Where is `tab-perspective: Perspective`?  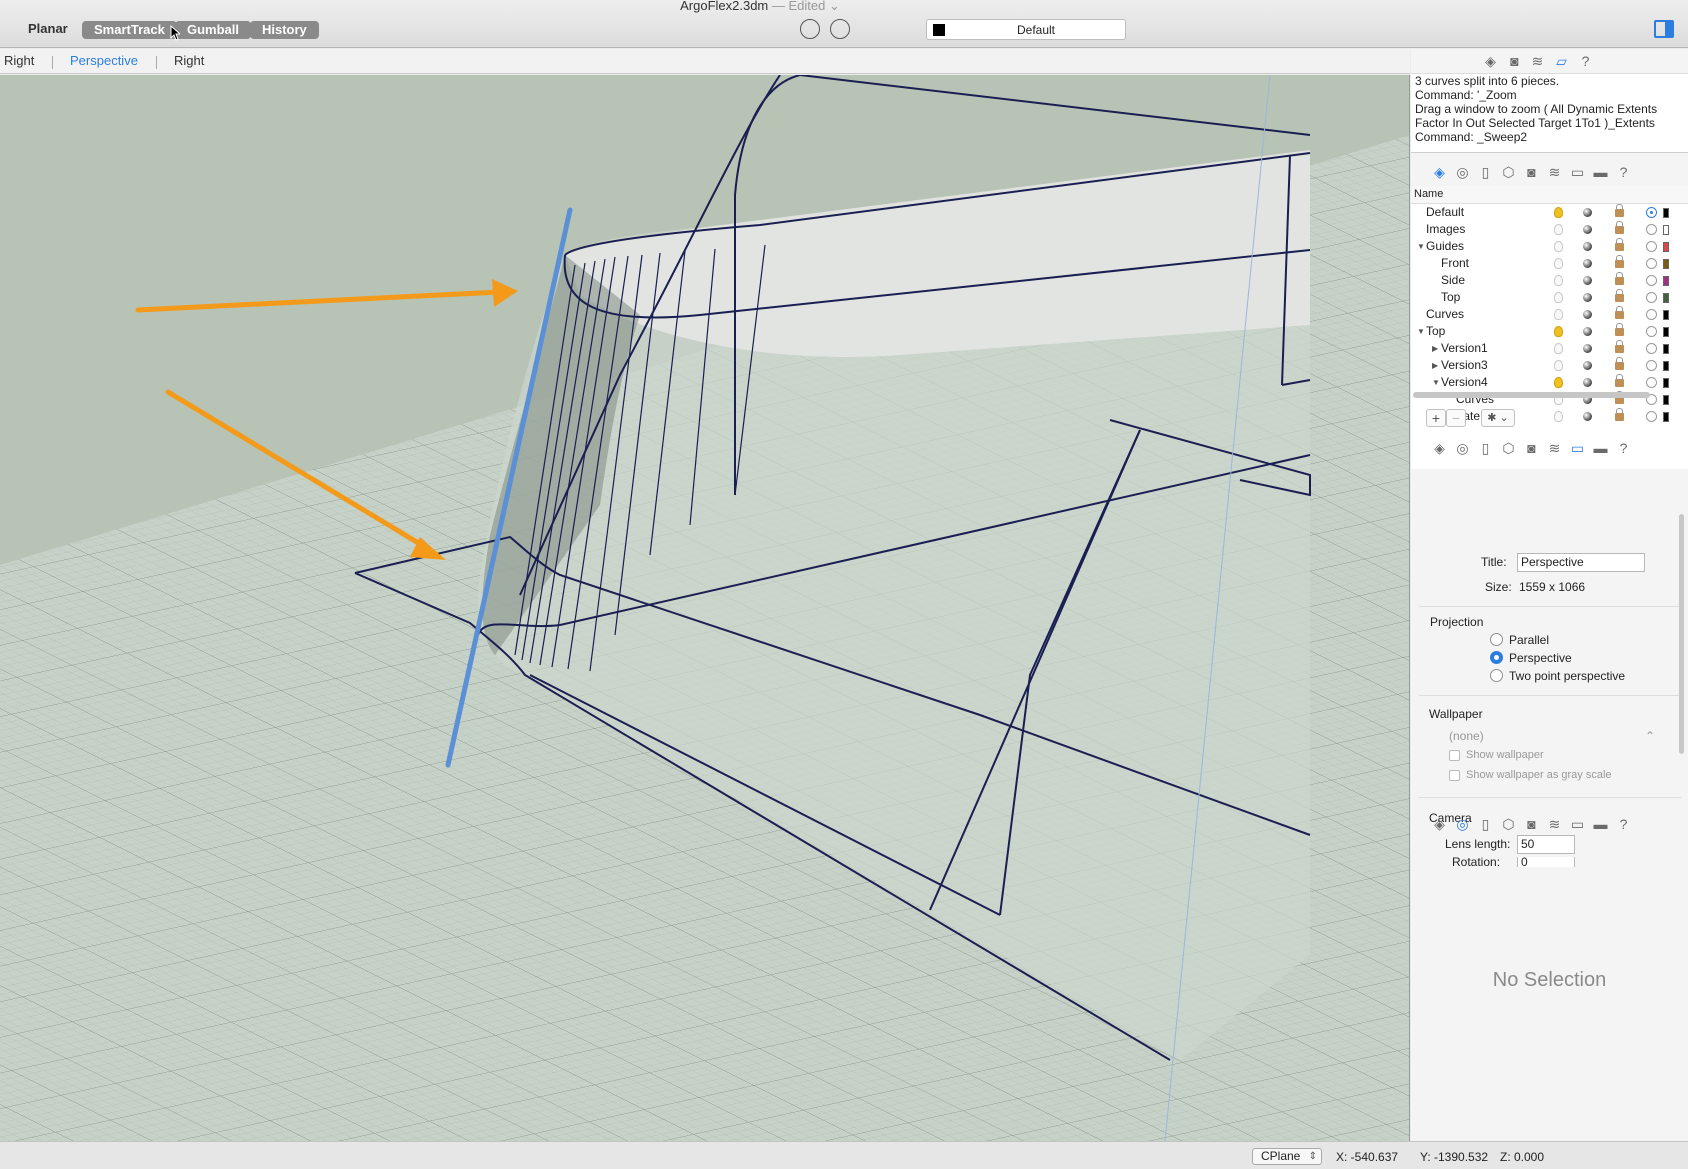
tab-perspective: Perspective is located at coordinates (104, 60).